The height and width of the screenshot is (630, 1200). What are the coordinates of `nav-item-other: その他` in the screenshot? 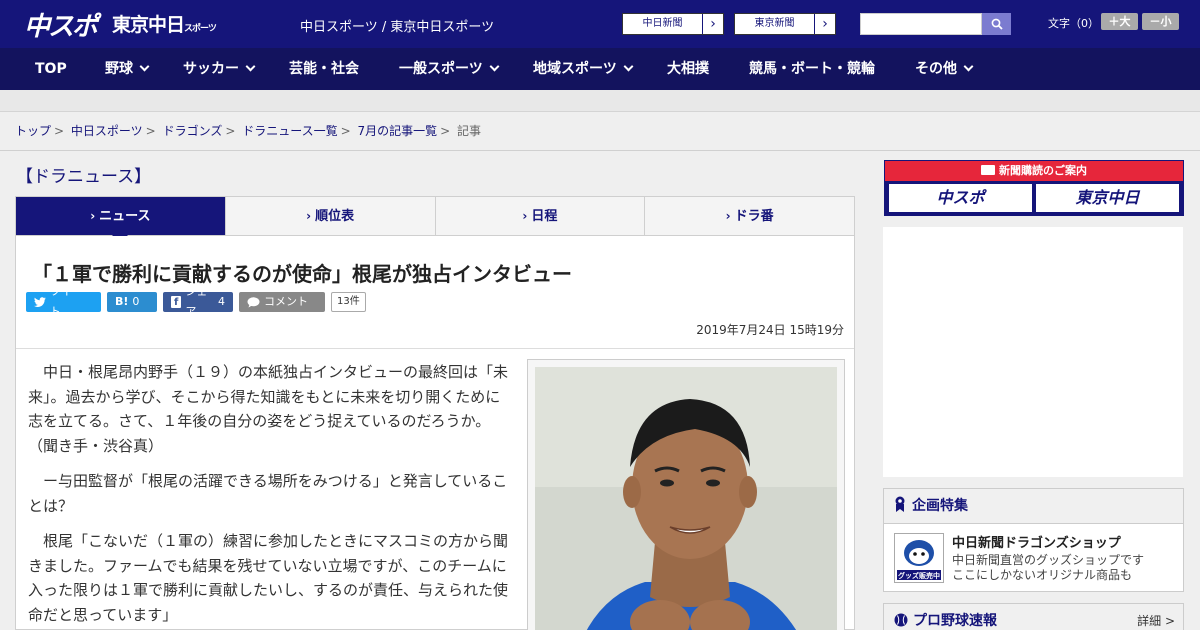 It's located at (944, 69).